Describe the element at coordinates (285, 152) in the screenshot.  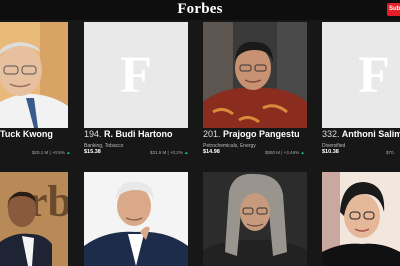
I see `worth-change: $550 M | +3.46% ▲` at that location.